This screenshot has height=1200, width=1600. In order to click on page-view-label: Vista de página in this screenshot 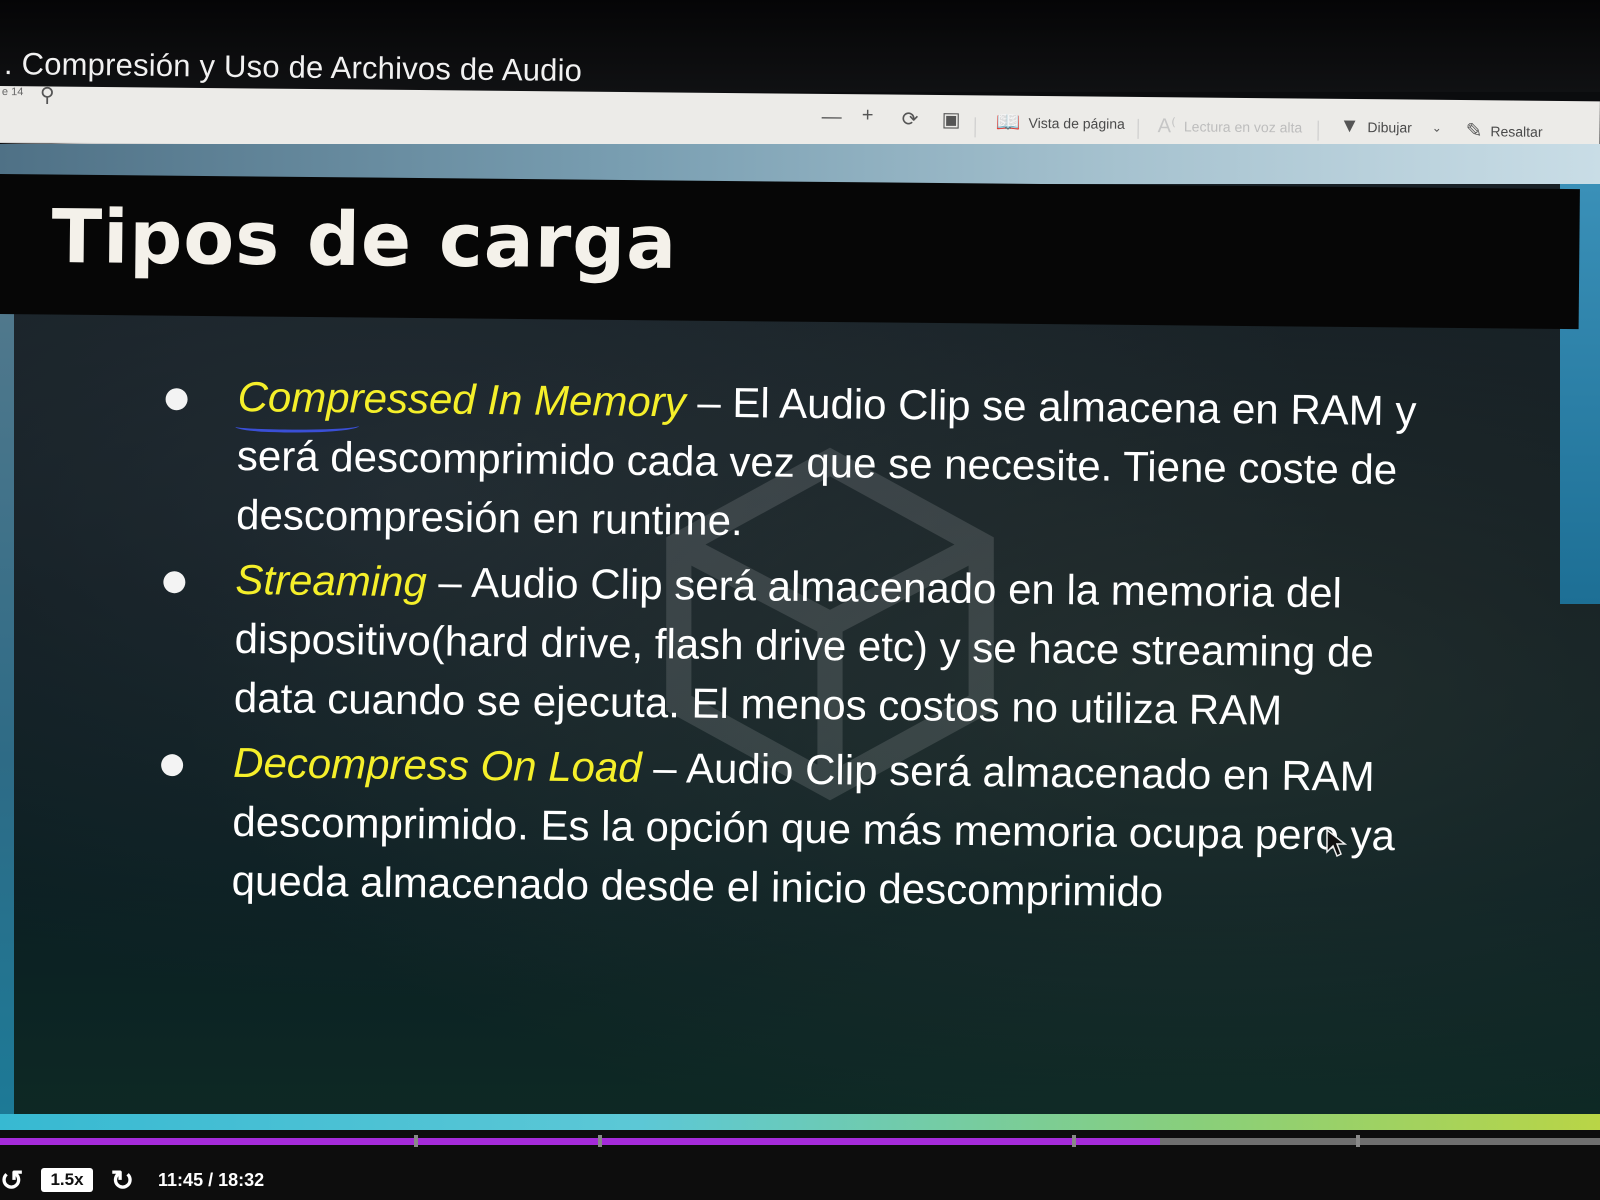, I will do `click(1076, 123)`.